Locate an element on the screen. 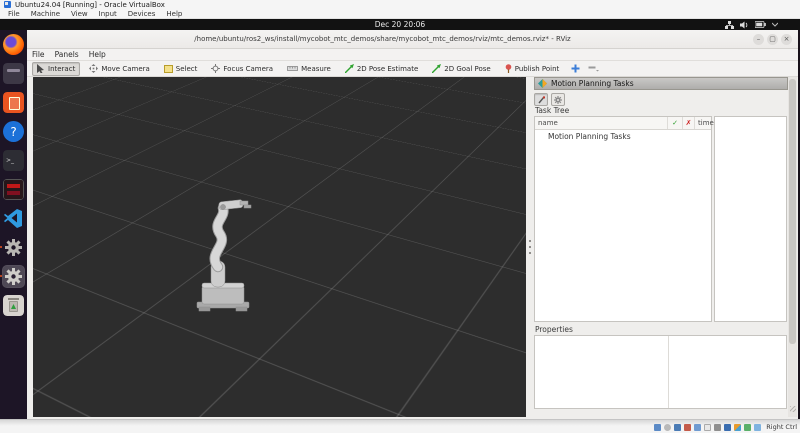 Image resolution: width=800 pixels, height=433 pixels. resize-grip is located at coordinates (793, 409).